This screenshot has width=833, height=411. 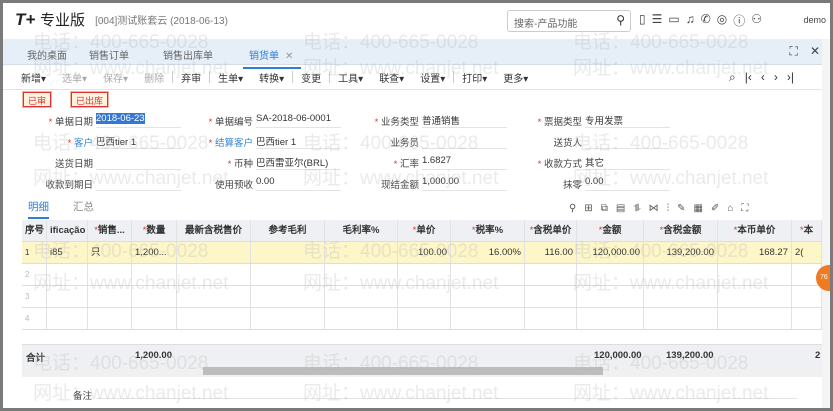 I want to click on unapprove-button: 弃审, so click(x=191, y=77).